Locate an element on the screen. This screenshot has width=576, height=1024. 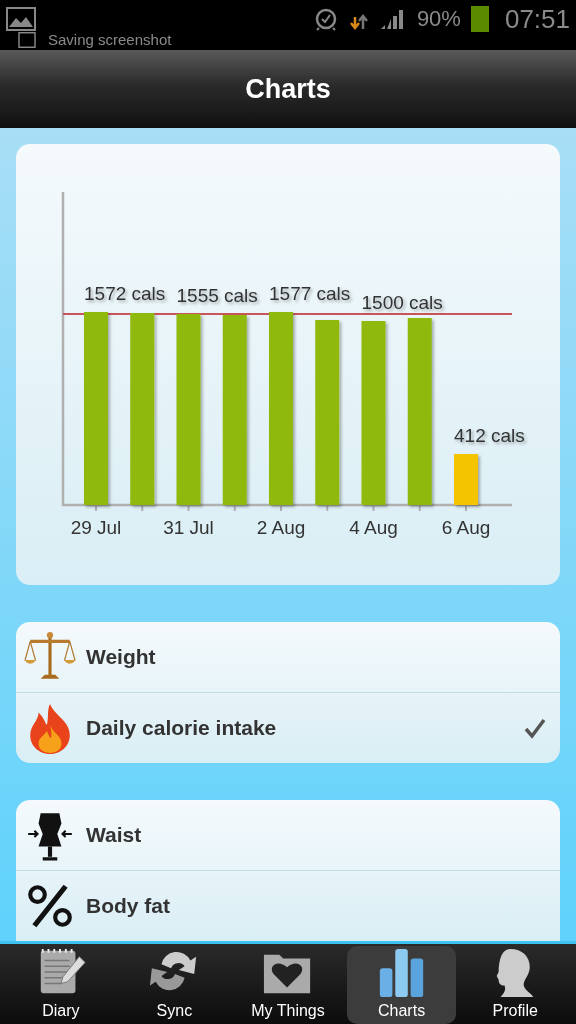
notification-text: Saving screenshot is located at coordinates (110, 39).